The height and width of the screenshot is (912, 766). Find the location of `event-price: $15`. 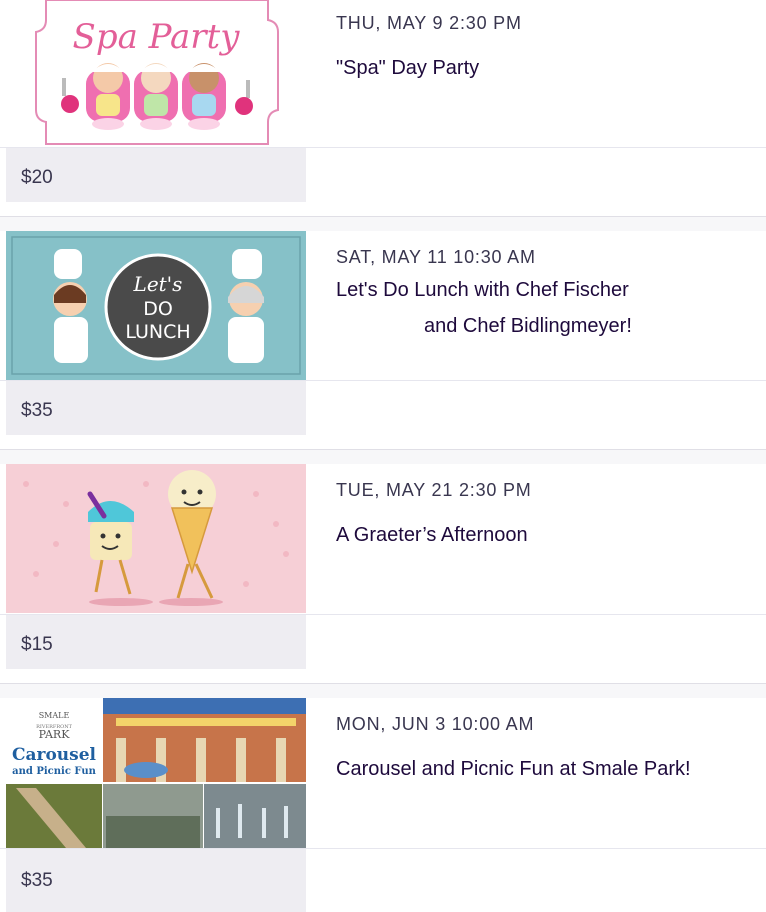

event-price: $15 is located at coordinates (37, 644).